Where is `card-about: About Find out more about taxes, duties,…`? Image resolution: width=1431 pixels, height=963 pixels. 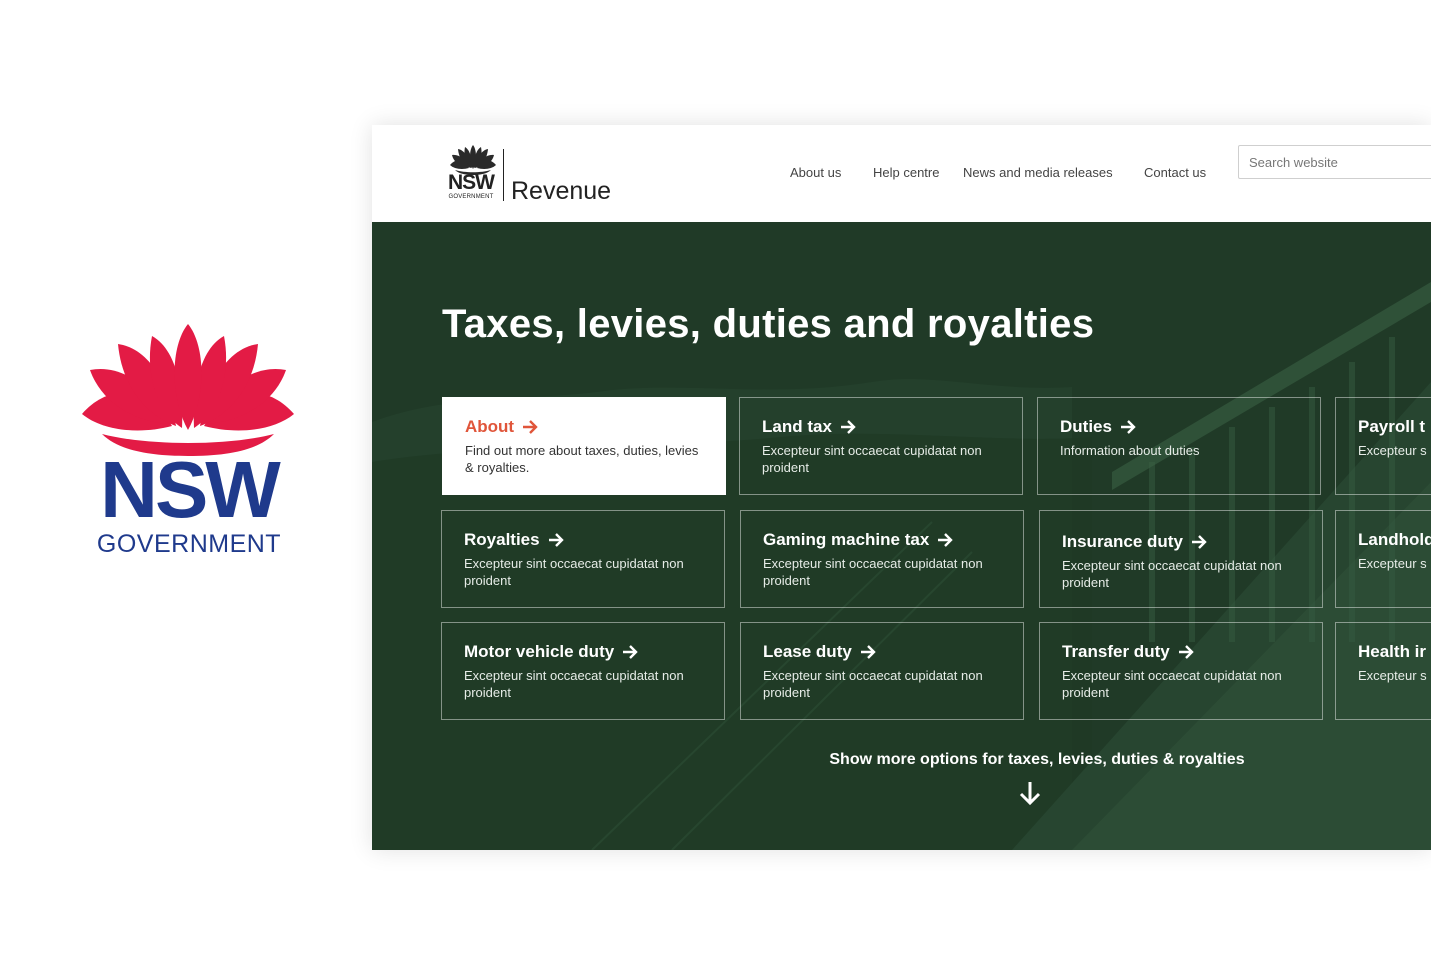
card-about: About Find out more about taxes, duties,… is located at coordinates (584, 446).